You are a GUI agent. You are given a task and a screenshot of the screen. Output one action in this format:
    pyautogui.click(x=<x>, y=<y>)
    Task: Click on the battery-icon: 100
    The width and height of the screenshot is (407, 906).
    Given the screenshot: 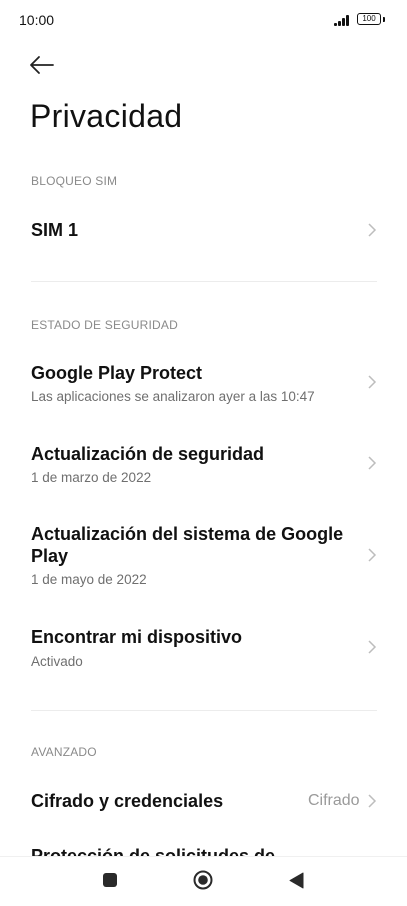 What is the action you would take?
    pyautogui.click(x=369, y=19)
    